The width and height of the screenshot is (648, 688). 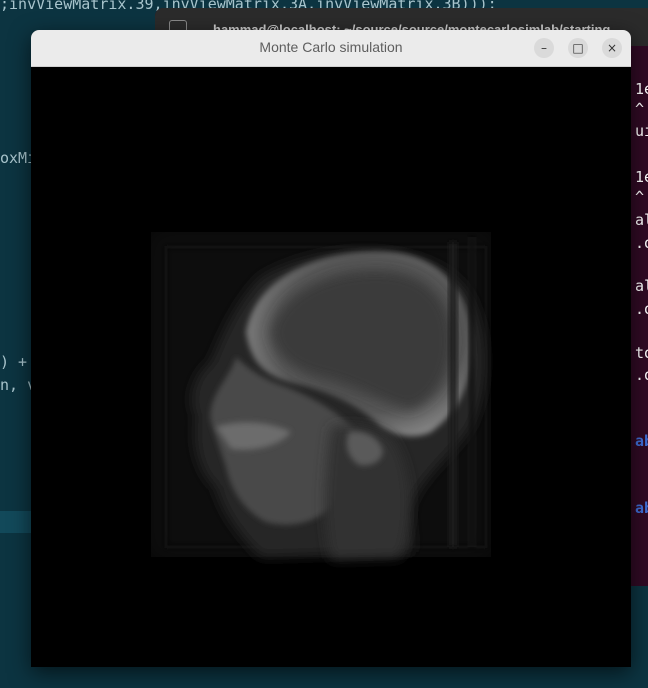 What do you see at coordinates (641, 131) in the screenshot?
I see `terminal-line: uin` at bounding box center [641, 131].